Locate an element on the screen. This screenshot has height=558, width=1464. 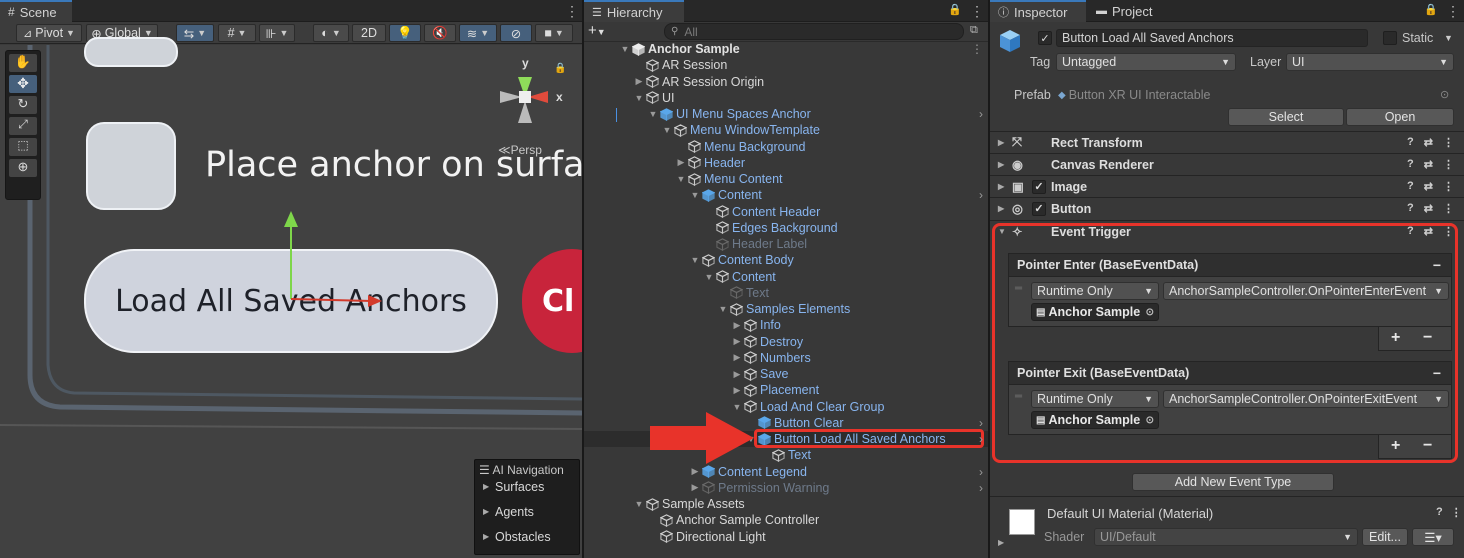
mode-2d-button: 2D is located at coordinates (369, 33).